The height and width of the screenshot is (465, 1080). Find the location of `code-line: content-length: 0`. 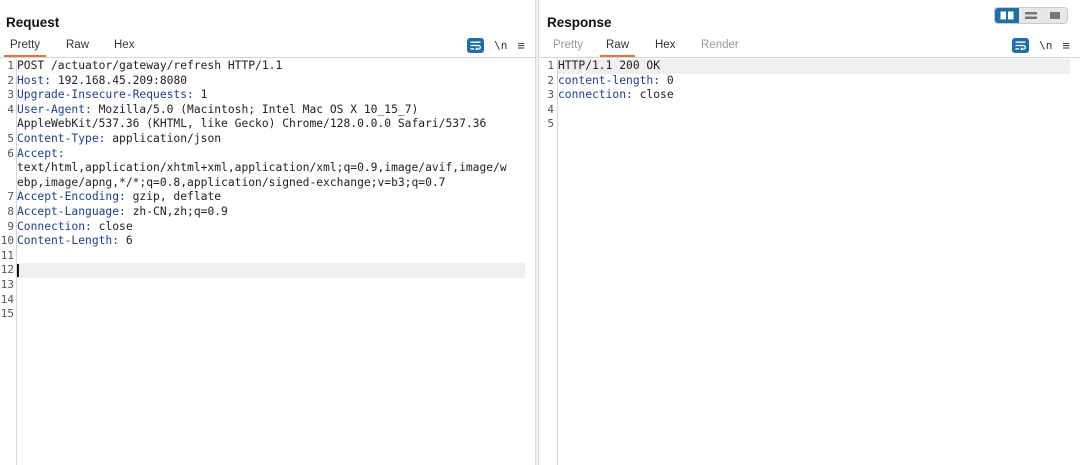

code-line: content-length: 0 is located at coordinates (814, 81).